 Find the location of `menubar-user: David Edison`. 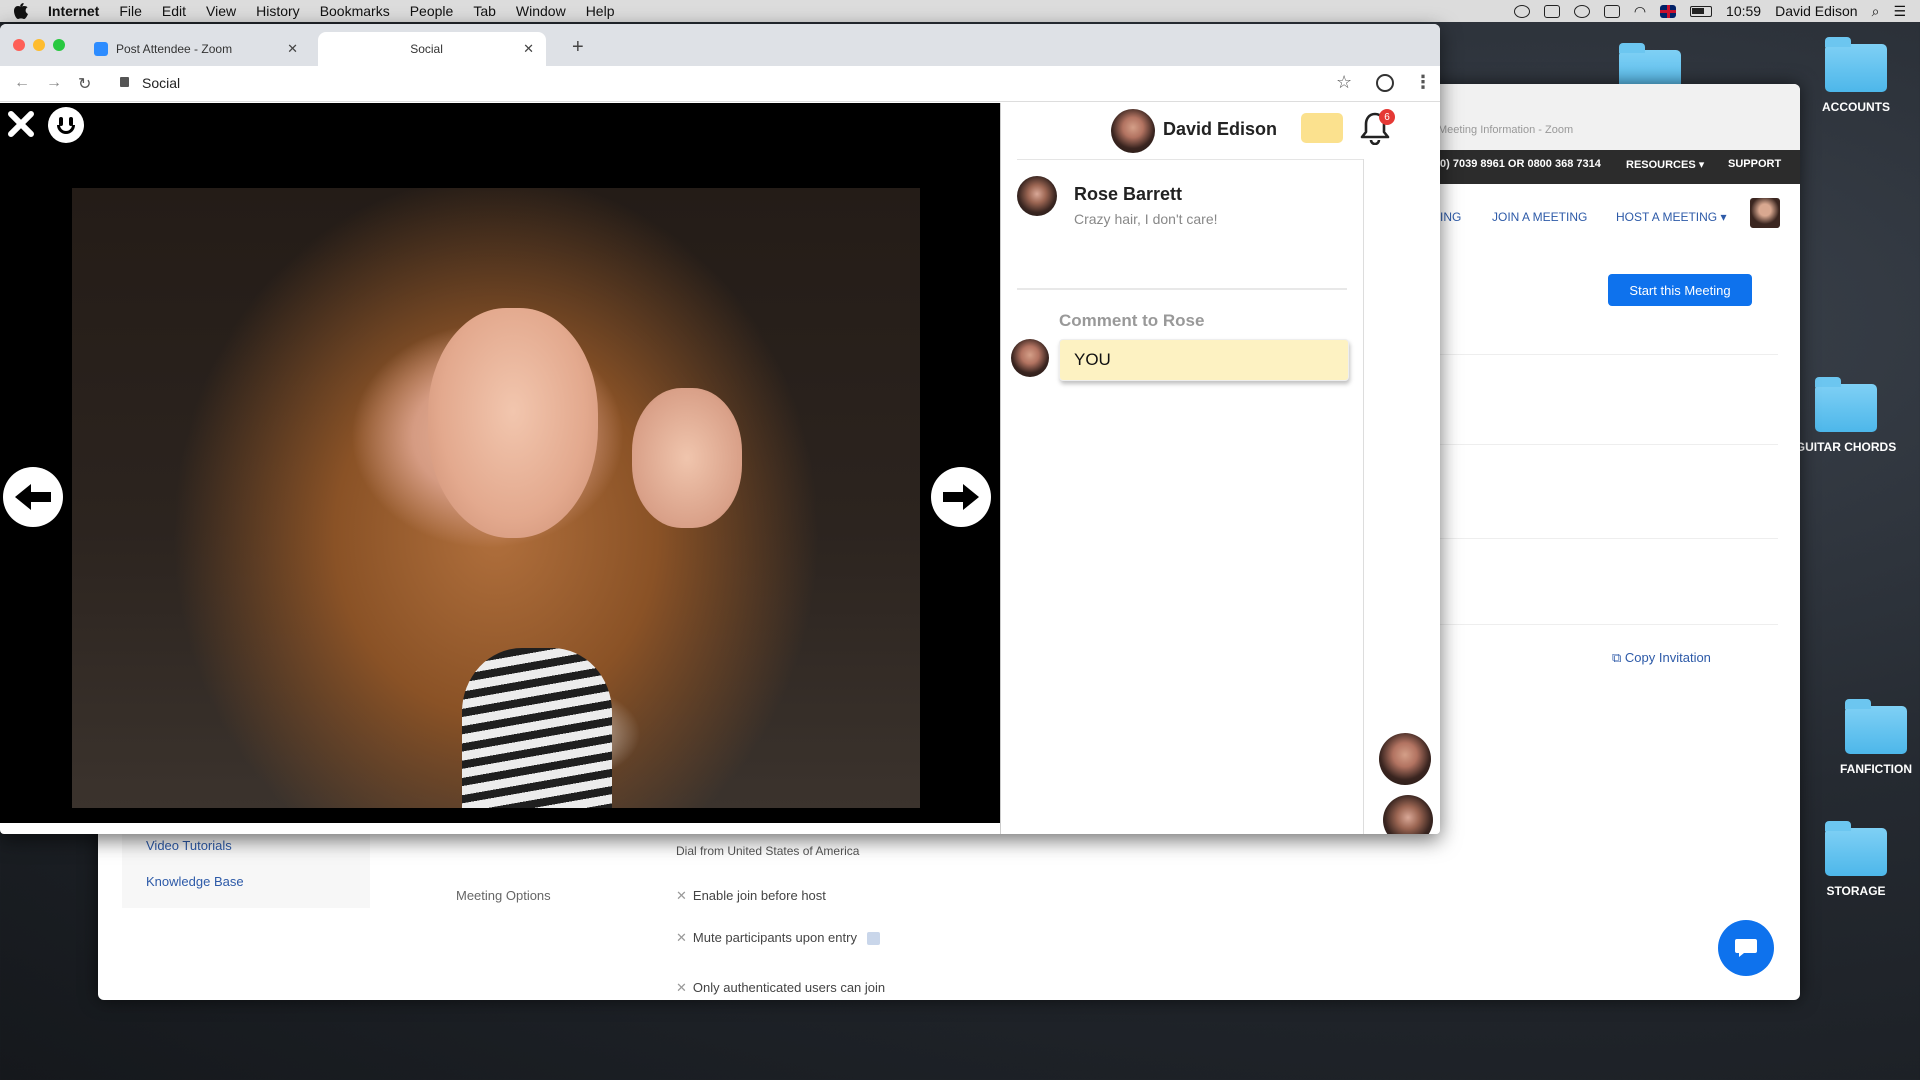

menubar-user: David Edison is located at coordinates (1816, 11).